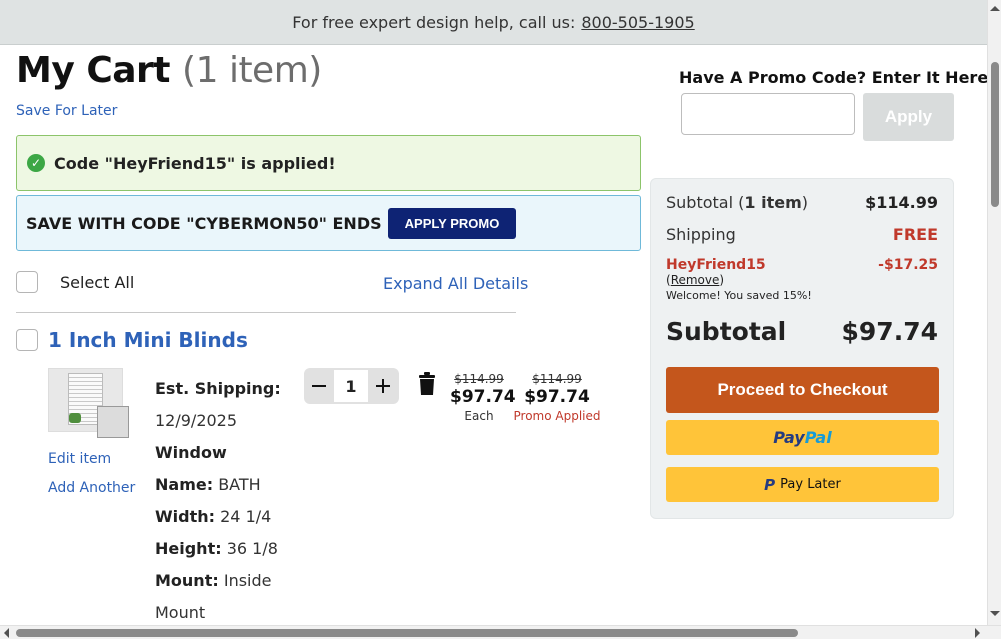 This screenshot has width=1001, height=639. I want to click on unit-price: $114.99 $97.74 Each, so click(483, 397).